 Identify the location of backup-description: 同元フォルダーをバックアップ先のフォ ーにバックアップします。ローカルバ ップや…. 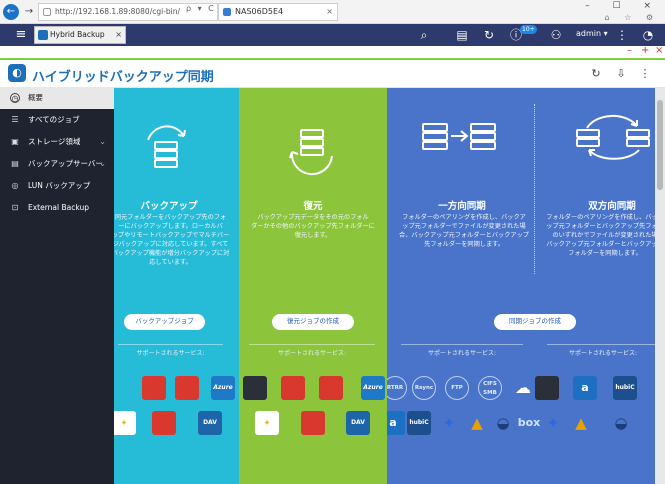
(172, 240).